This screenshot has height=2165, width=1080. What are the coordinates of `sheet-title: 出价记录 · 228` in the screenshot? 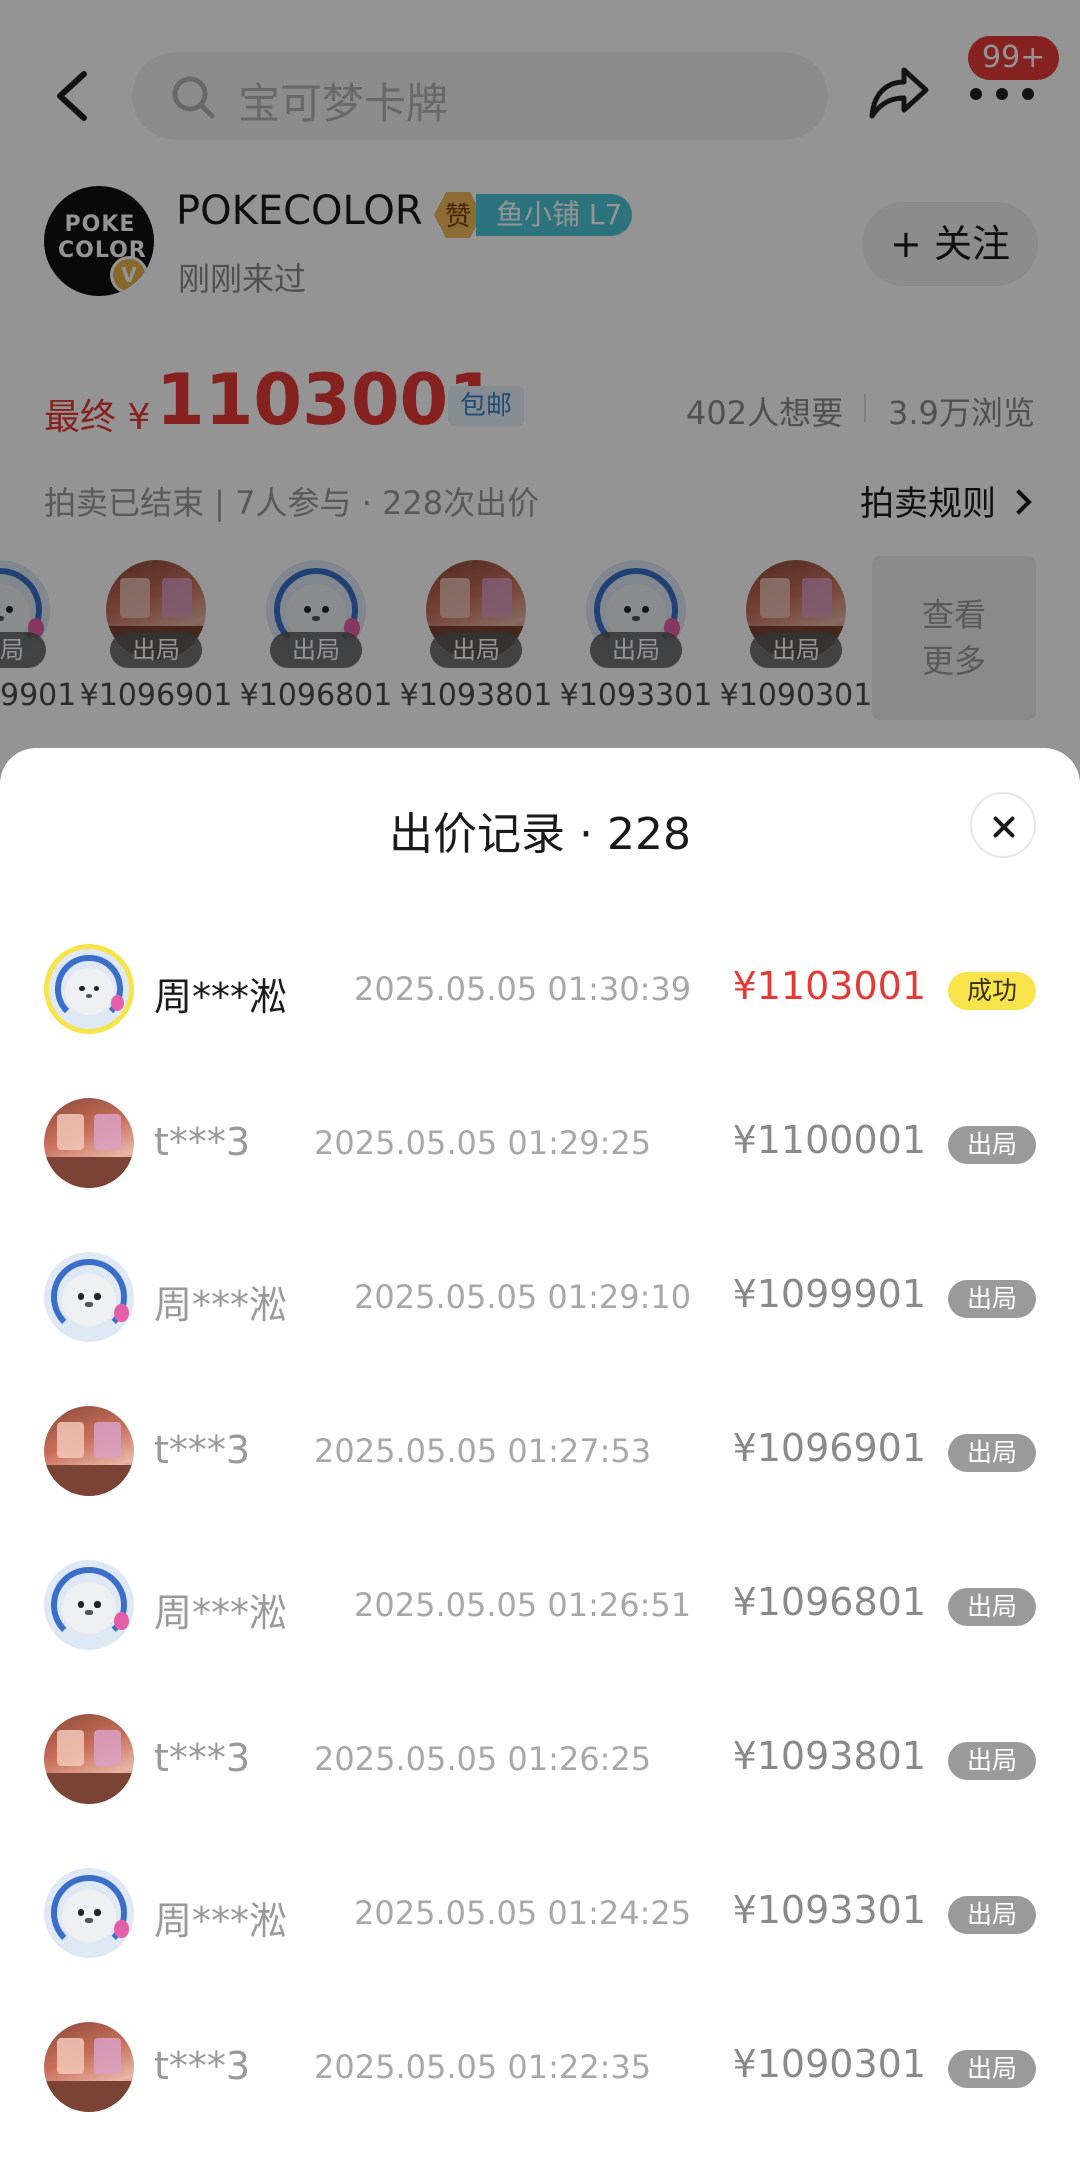 It's located at (540, 834).